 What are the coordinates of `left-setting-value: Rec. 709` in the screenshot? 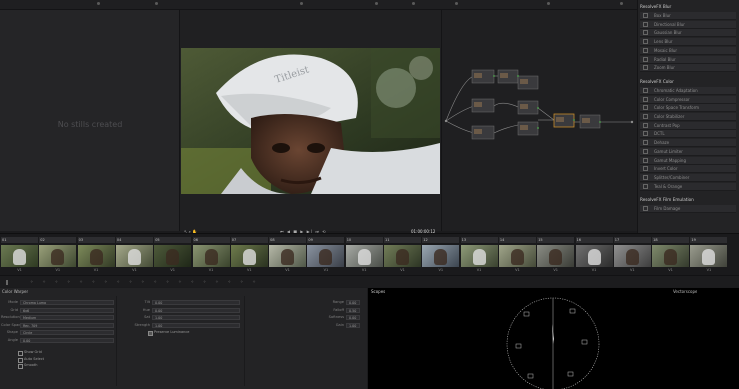 It's located at (30, 325).